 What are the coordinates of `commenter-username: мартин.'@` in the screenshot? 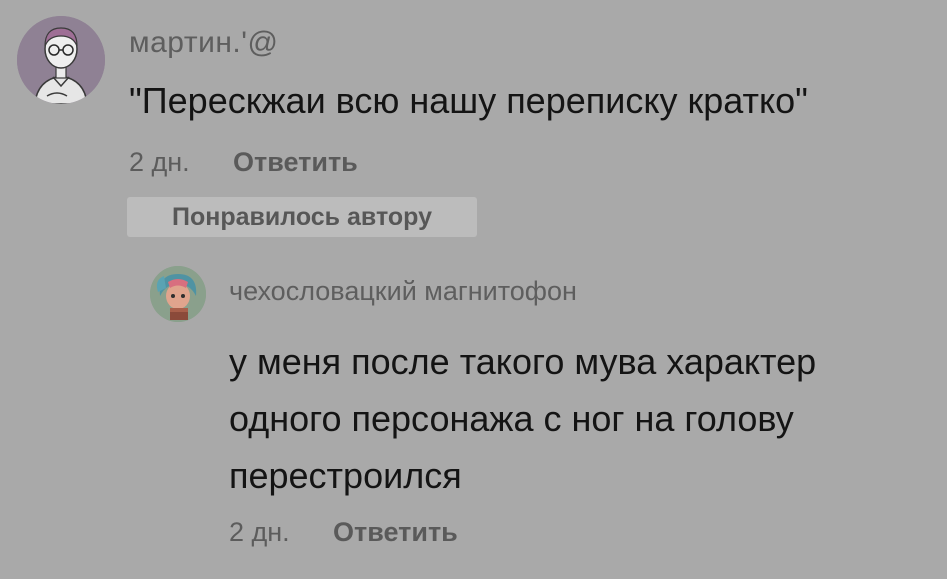 It's located at (203, 43).